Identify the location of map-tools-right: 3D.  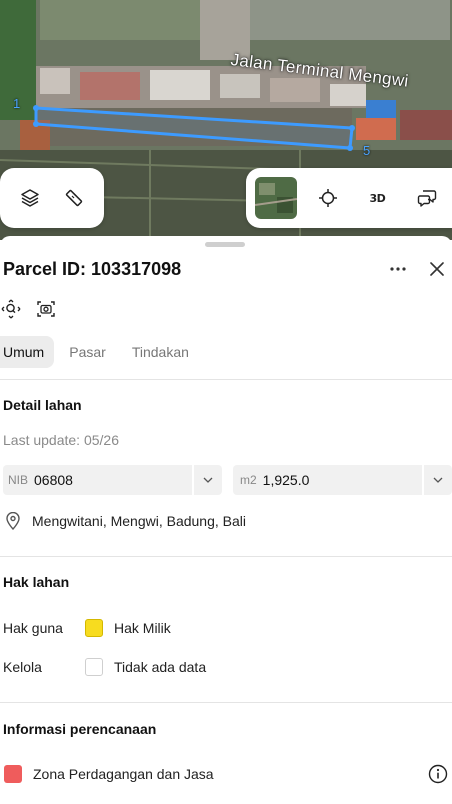
(349, 198).